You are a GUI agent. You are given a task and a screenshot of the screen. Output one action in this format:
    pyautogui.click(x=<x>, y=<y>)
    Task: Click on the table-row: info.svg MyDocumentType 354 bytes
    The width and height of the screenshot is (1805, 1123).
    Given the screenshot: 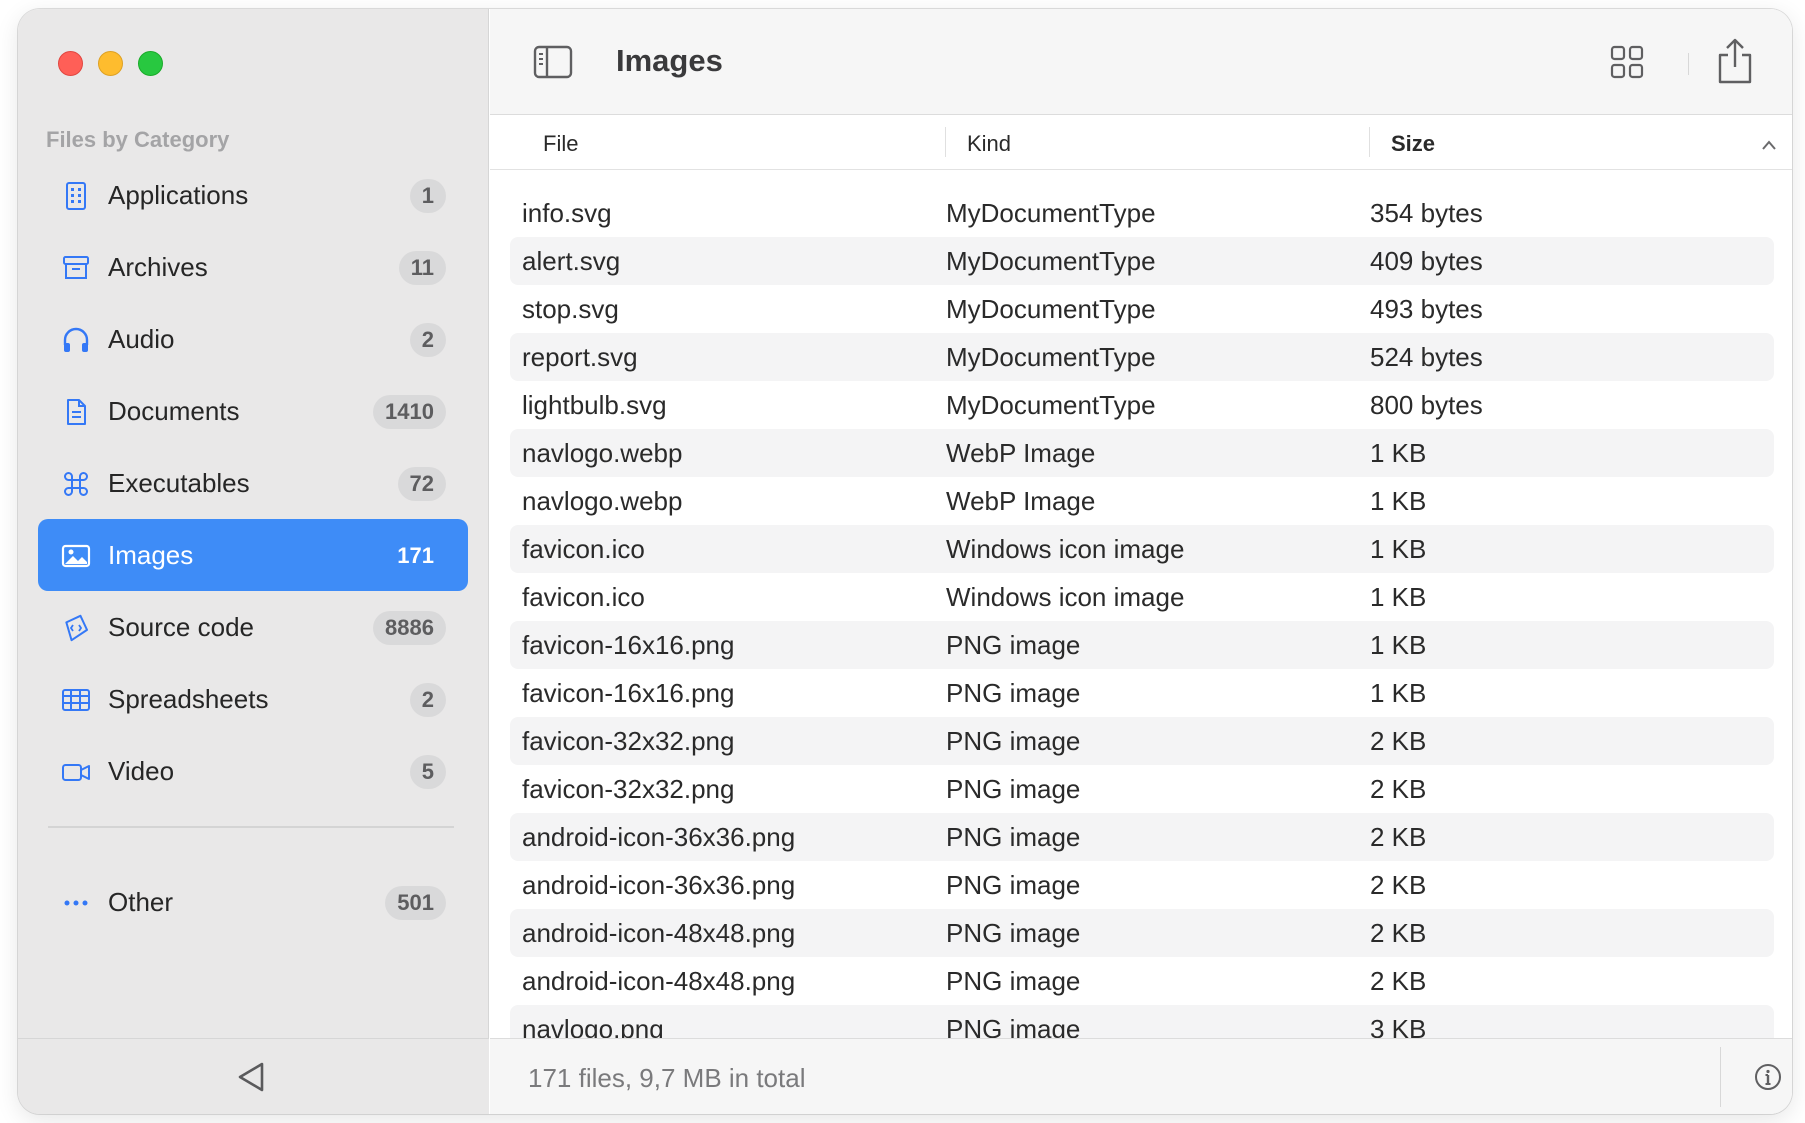 What is the action you would take?
    pyautogui.click(x=1142, y=213)
    